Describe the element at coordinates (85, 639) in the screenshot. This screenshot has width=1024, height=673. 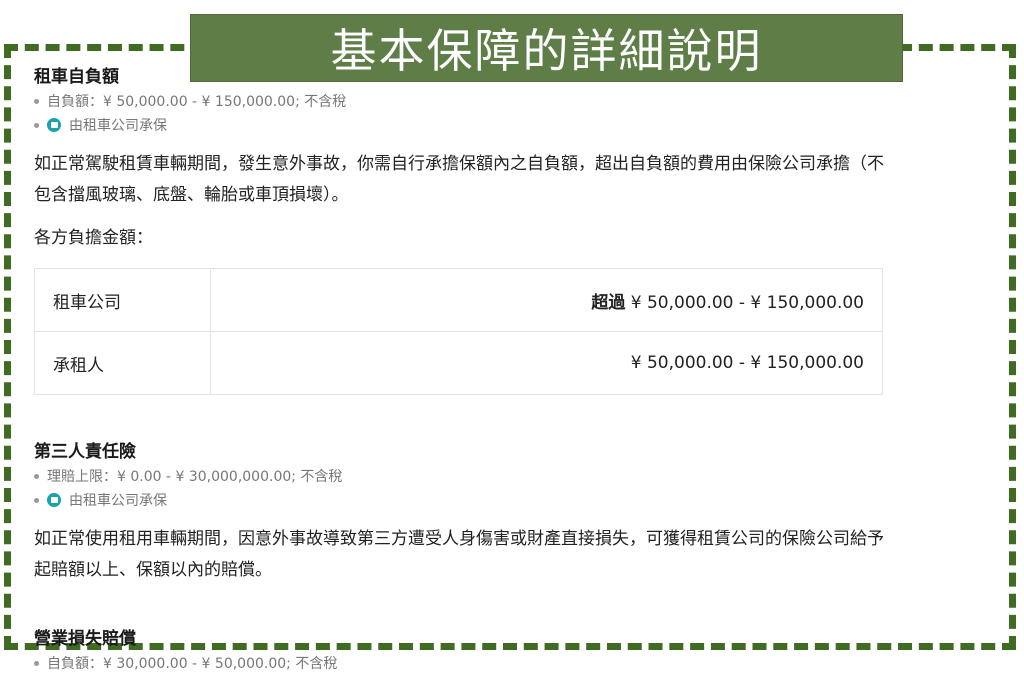
I see `section-title: 營業損失賠償` at that location.